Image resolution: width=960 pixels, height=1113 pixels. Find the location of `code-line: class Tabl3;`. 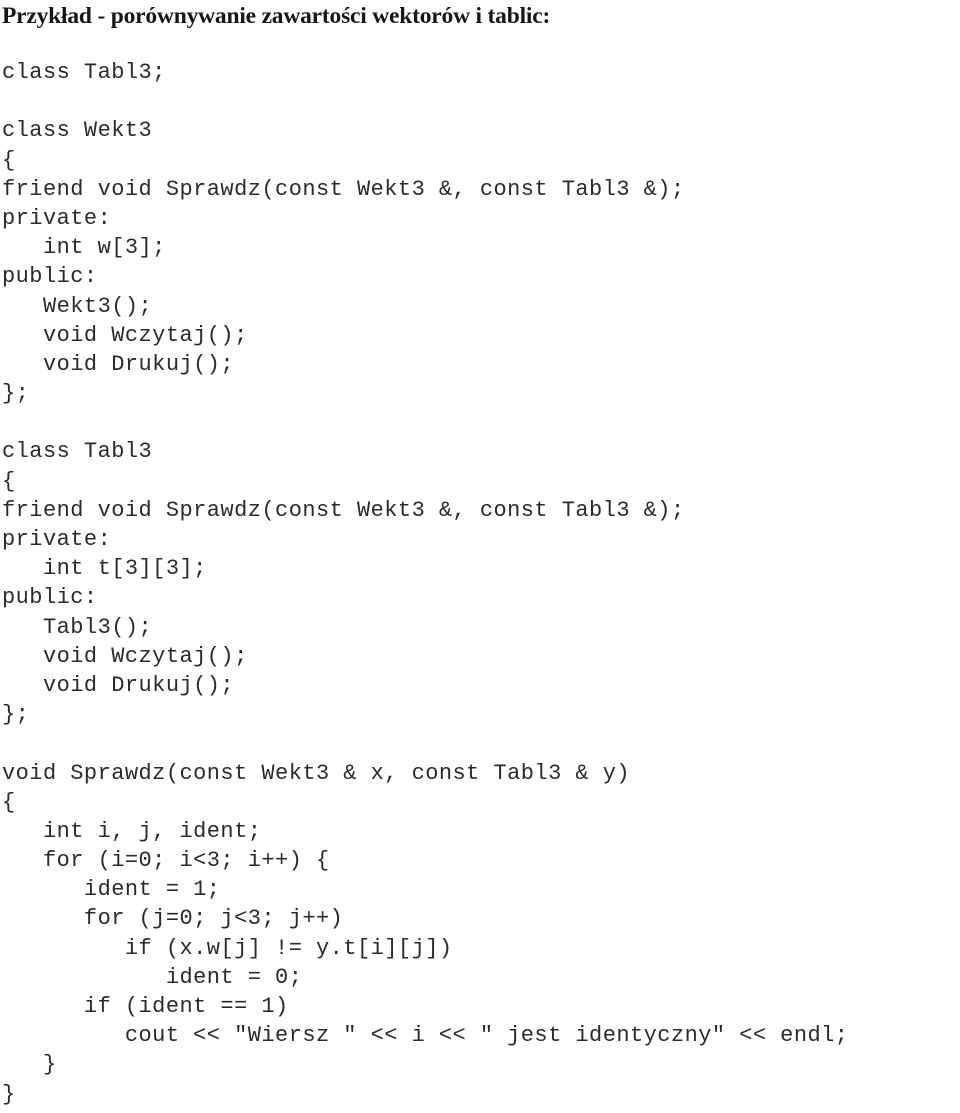

code-line: class Tabl3; is located at coordinates (84, 72).